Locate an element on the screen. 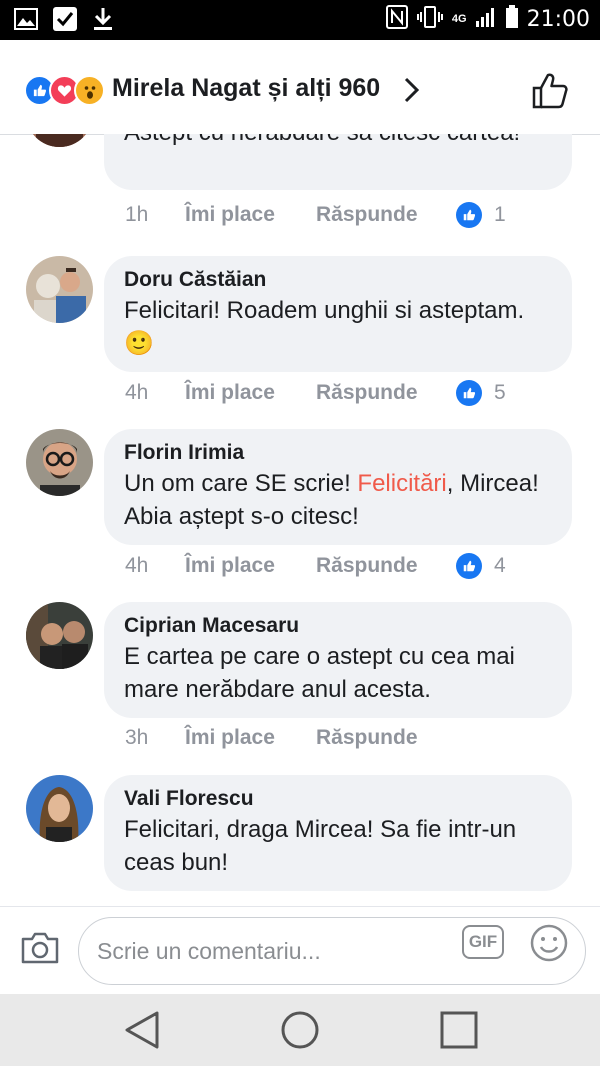  comment-author: Vali Florescu is located at coordinates (338, 799).